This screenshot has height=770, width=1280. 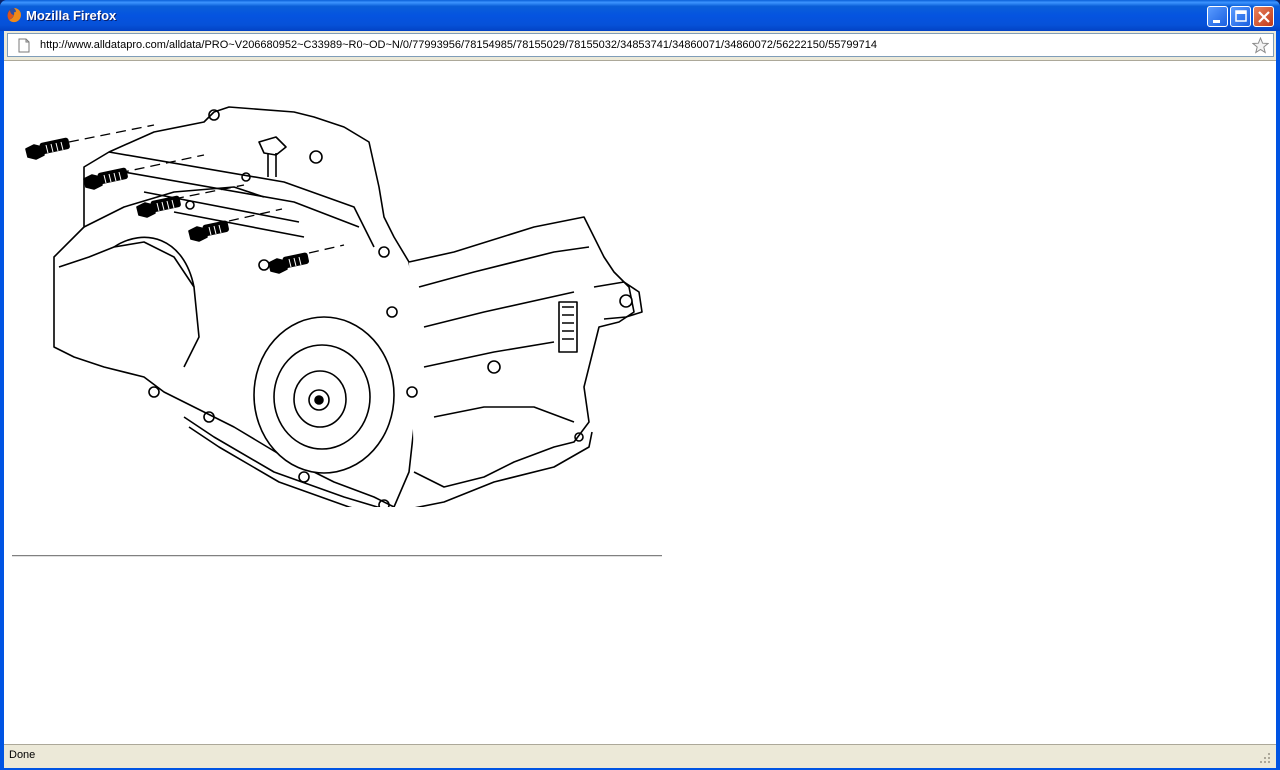 What do you see at coordinates (640, 15) in the screenshot?
I see `title-bar: Mozilla Firefox` at bounding box center [640, 15].